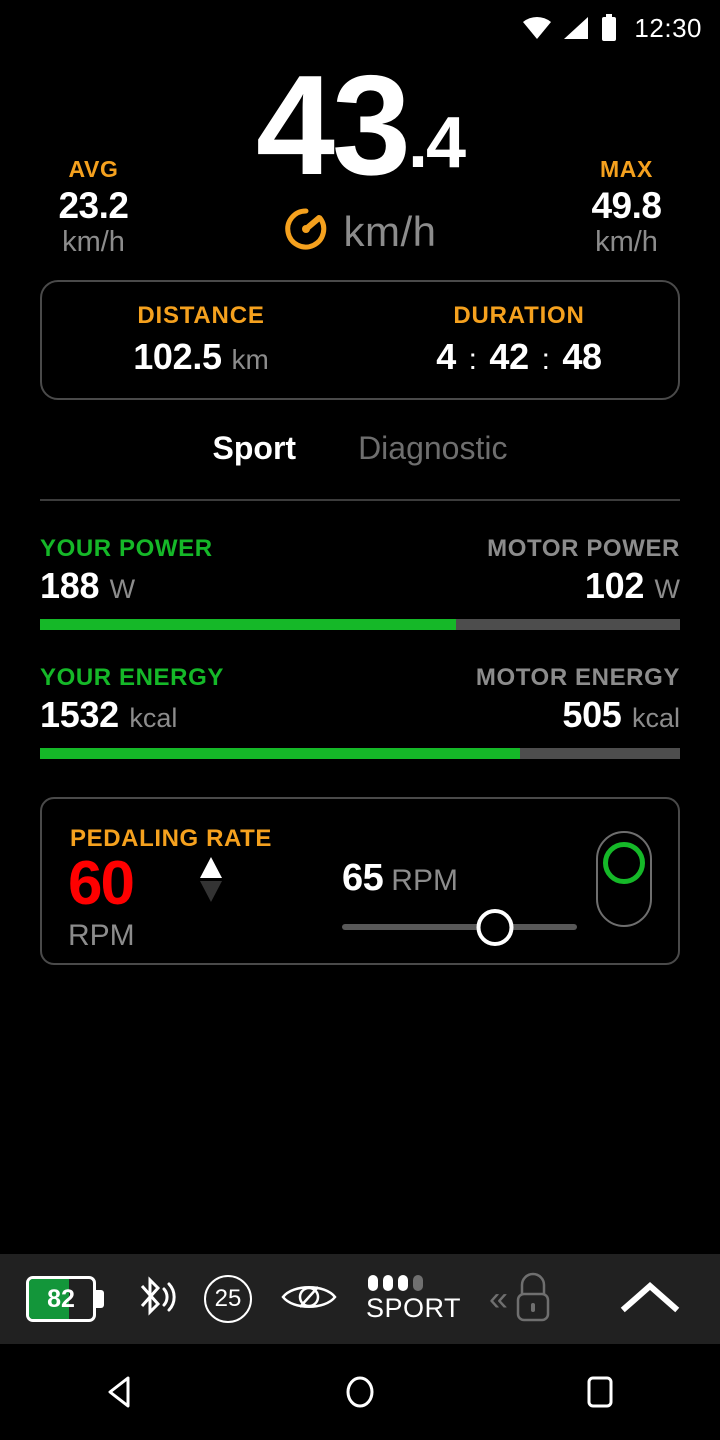  What do you see at coordinates (592, 714) in the screenshot?
I see `motor-energy-value: 505` at bounding box center [592, 714].